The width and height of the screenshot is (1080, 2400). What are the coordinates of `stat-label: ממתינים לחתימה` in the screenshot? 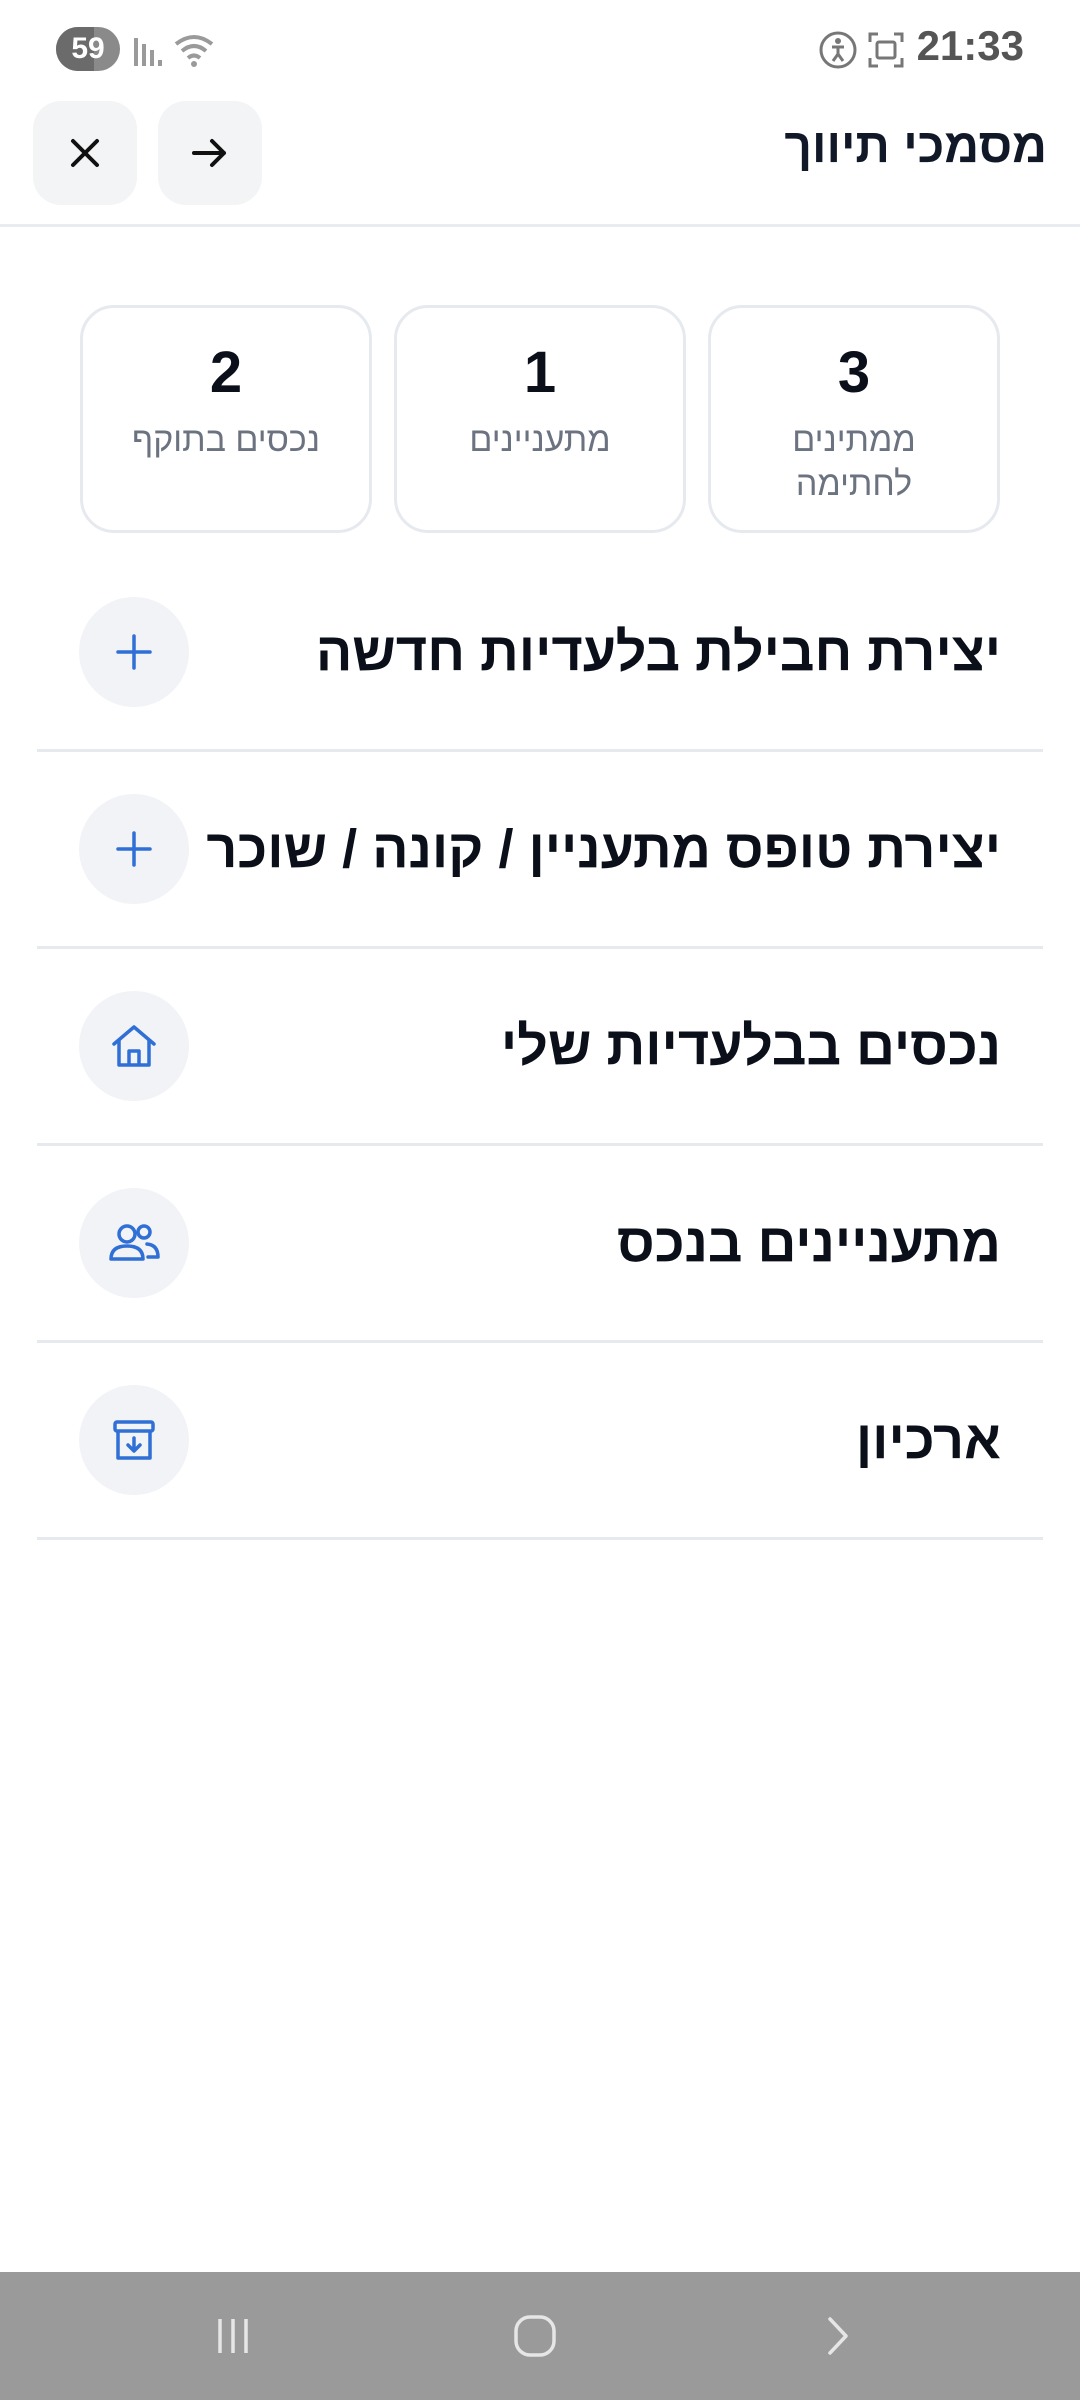 It's located at (854, 462).